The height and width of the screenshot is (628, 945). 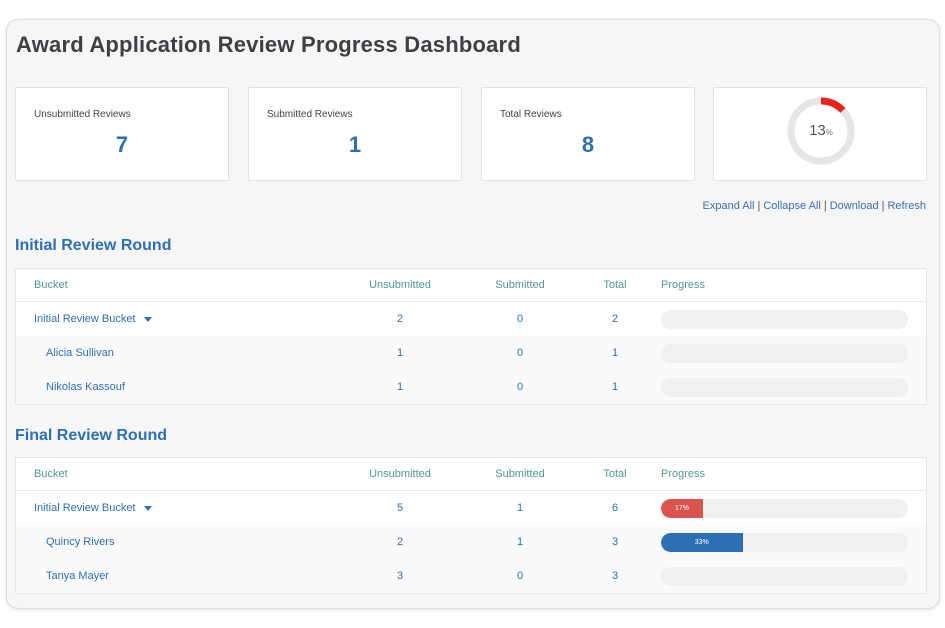 I want to click on expand-all-link: Expand All, so click(x=729, y=206).